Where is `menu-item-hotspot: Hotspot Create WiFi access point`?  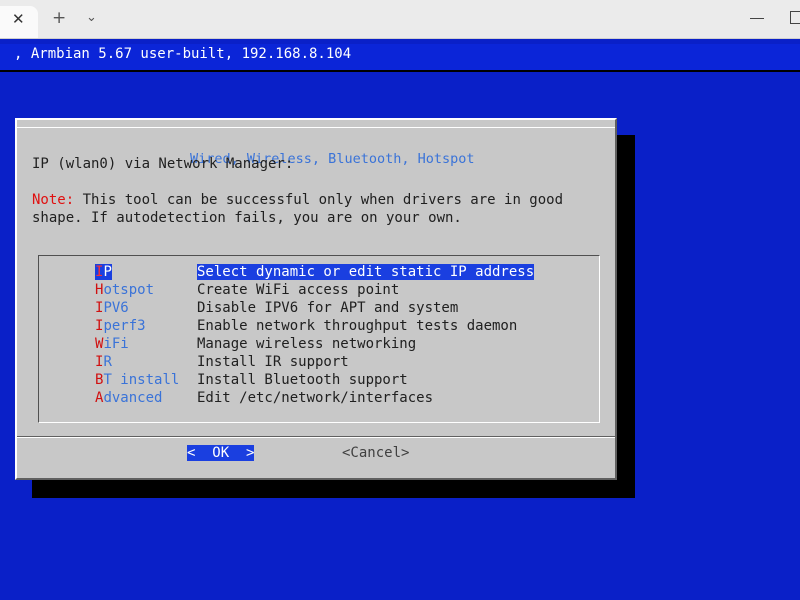 menu-item-hotspot: Hotspot Create WiFi access point is located at coordinates (319, 291).